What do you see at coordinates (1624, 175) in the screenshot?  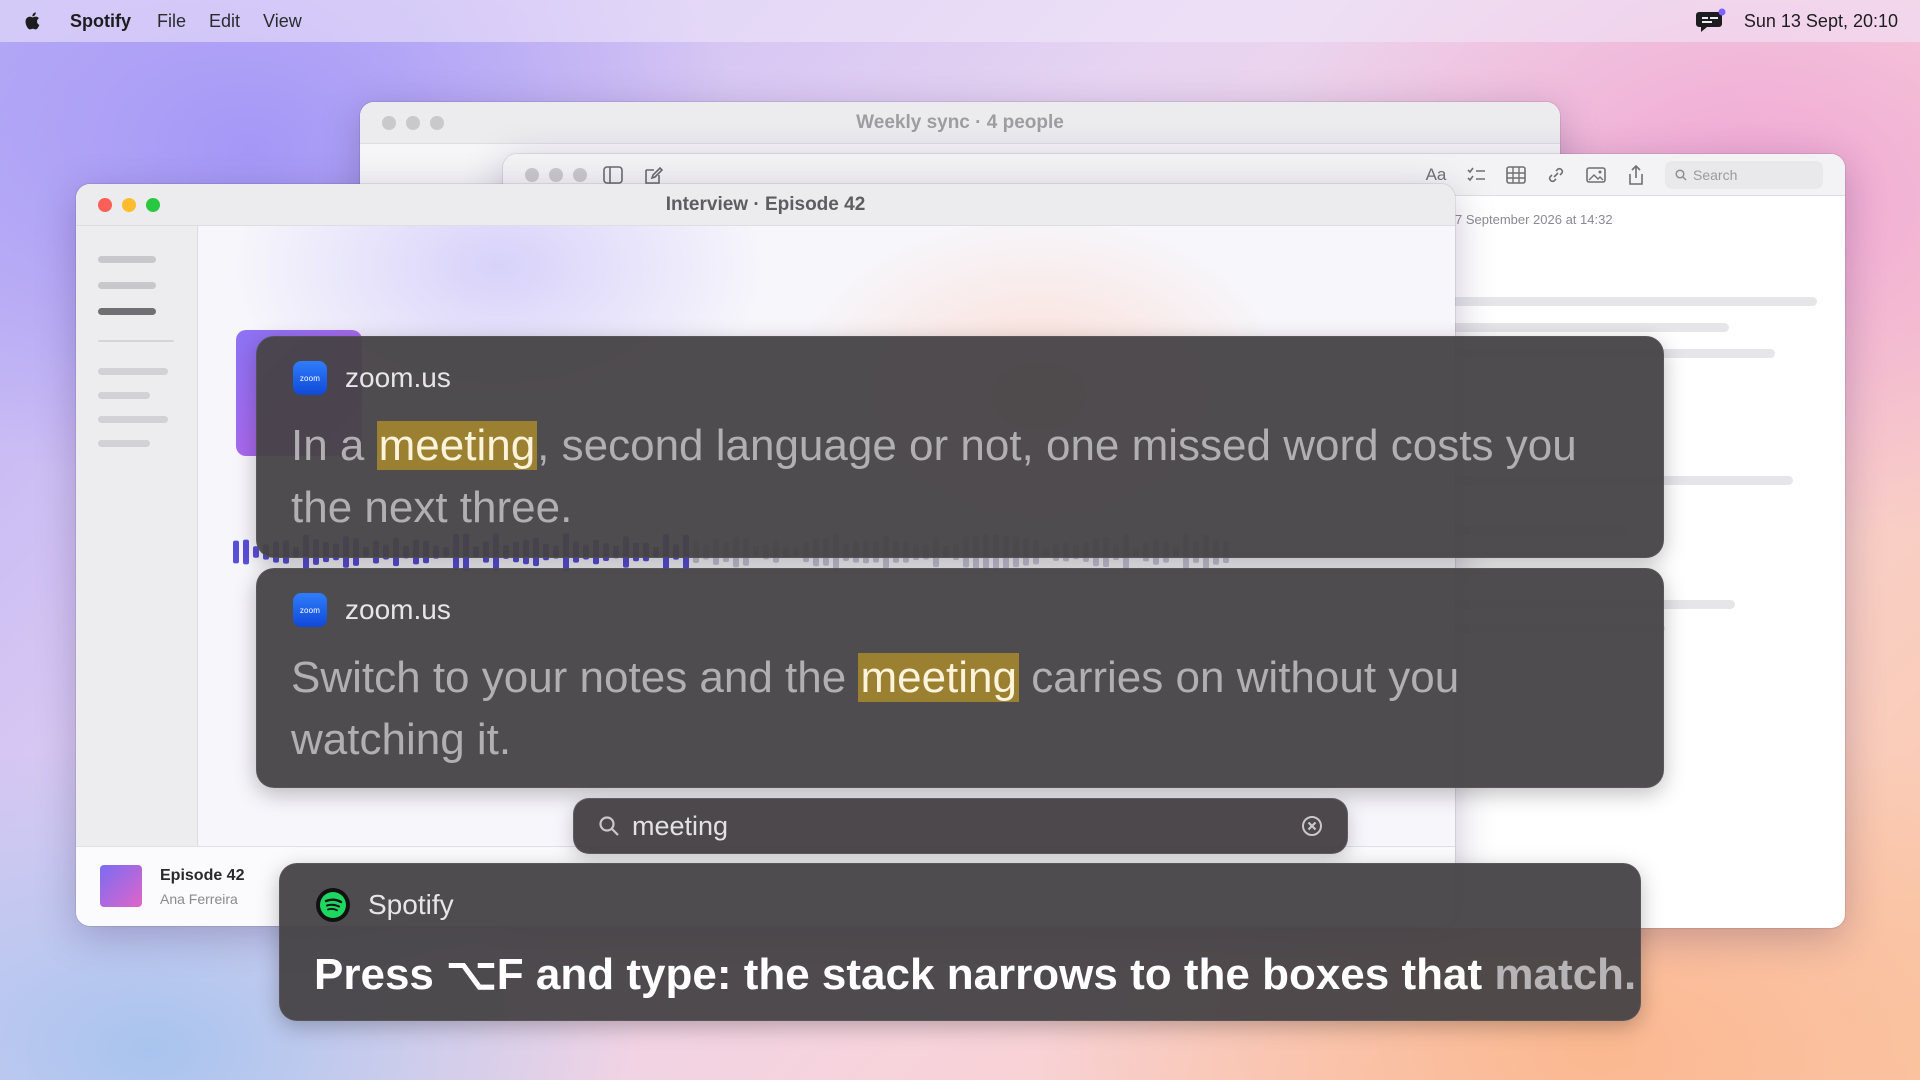 I see `notes-toolbar: Aa Search` at bounding box center [1624, 175].